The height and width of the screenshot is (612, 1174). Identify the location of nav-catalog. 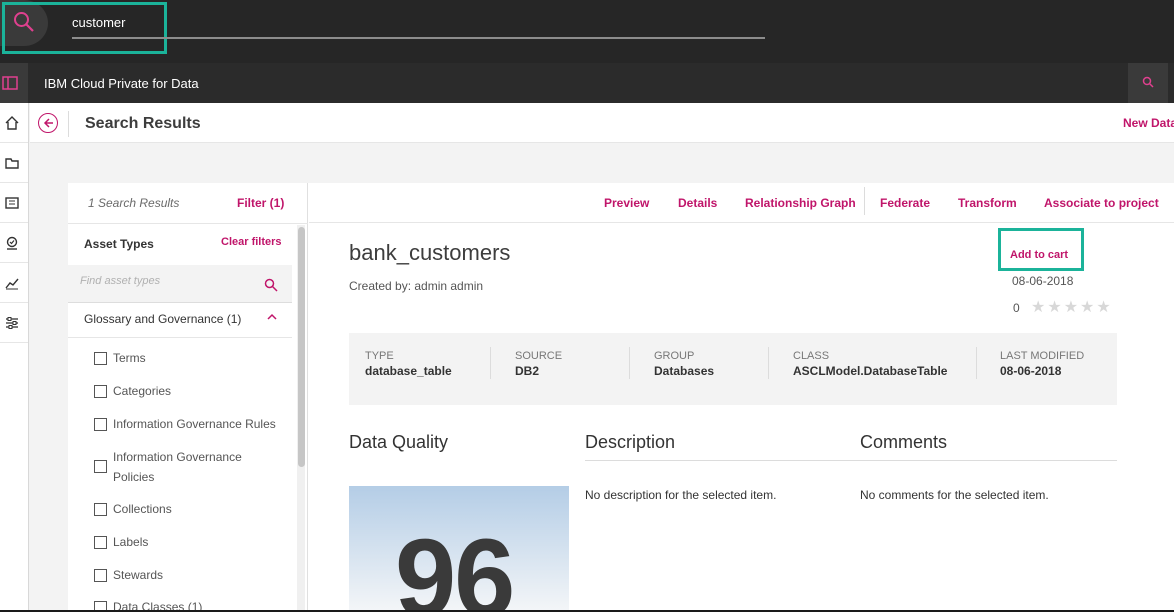
(14, 203).